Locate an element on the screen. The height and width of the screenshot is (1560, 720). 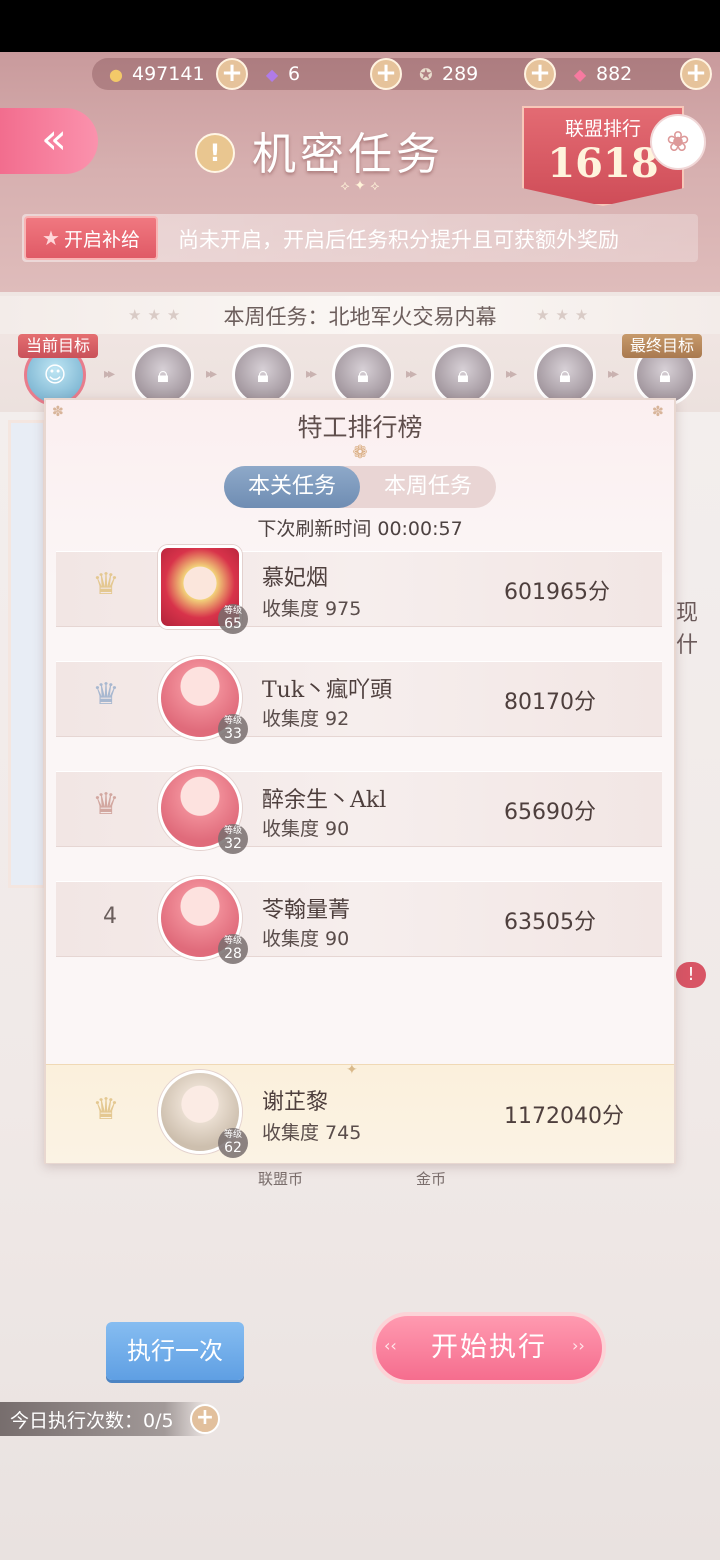
level-badge: 等级 62 is located at coordinates (233, 1143).